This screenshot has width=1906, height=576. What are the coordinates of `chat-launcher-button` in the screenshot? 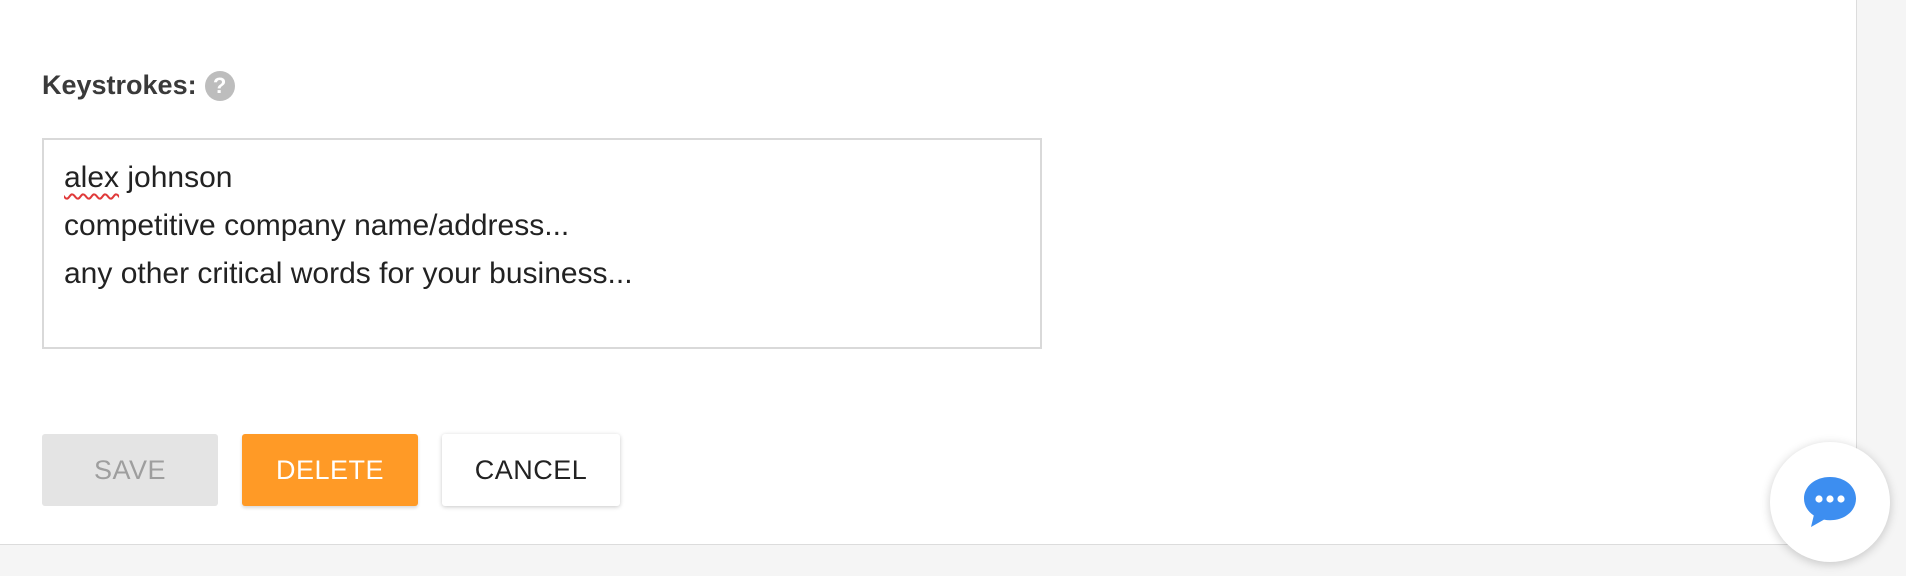 It's located at (1830, 502).